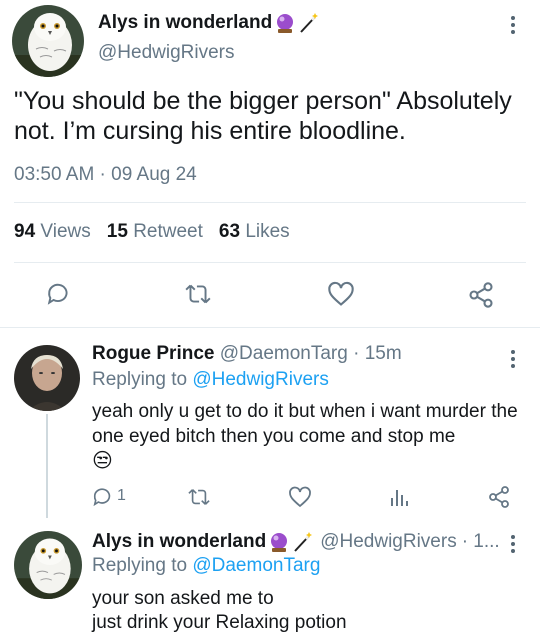 The height and width of the screenshot is (641, 540). What do you see at coordinates (284, 353) in the screenshot?
I see `reply-author-handle: @DaemonTarg` at bounding box center [284, 353].